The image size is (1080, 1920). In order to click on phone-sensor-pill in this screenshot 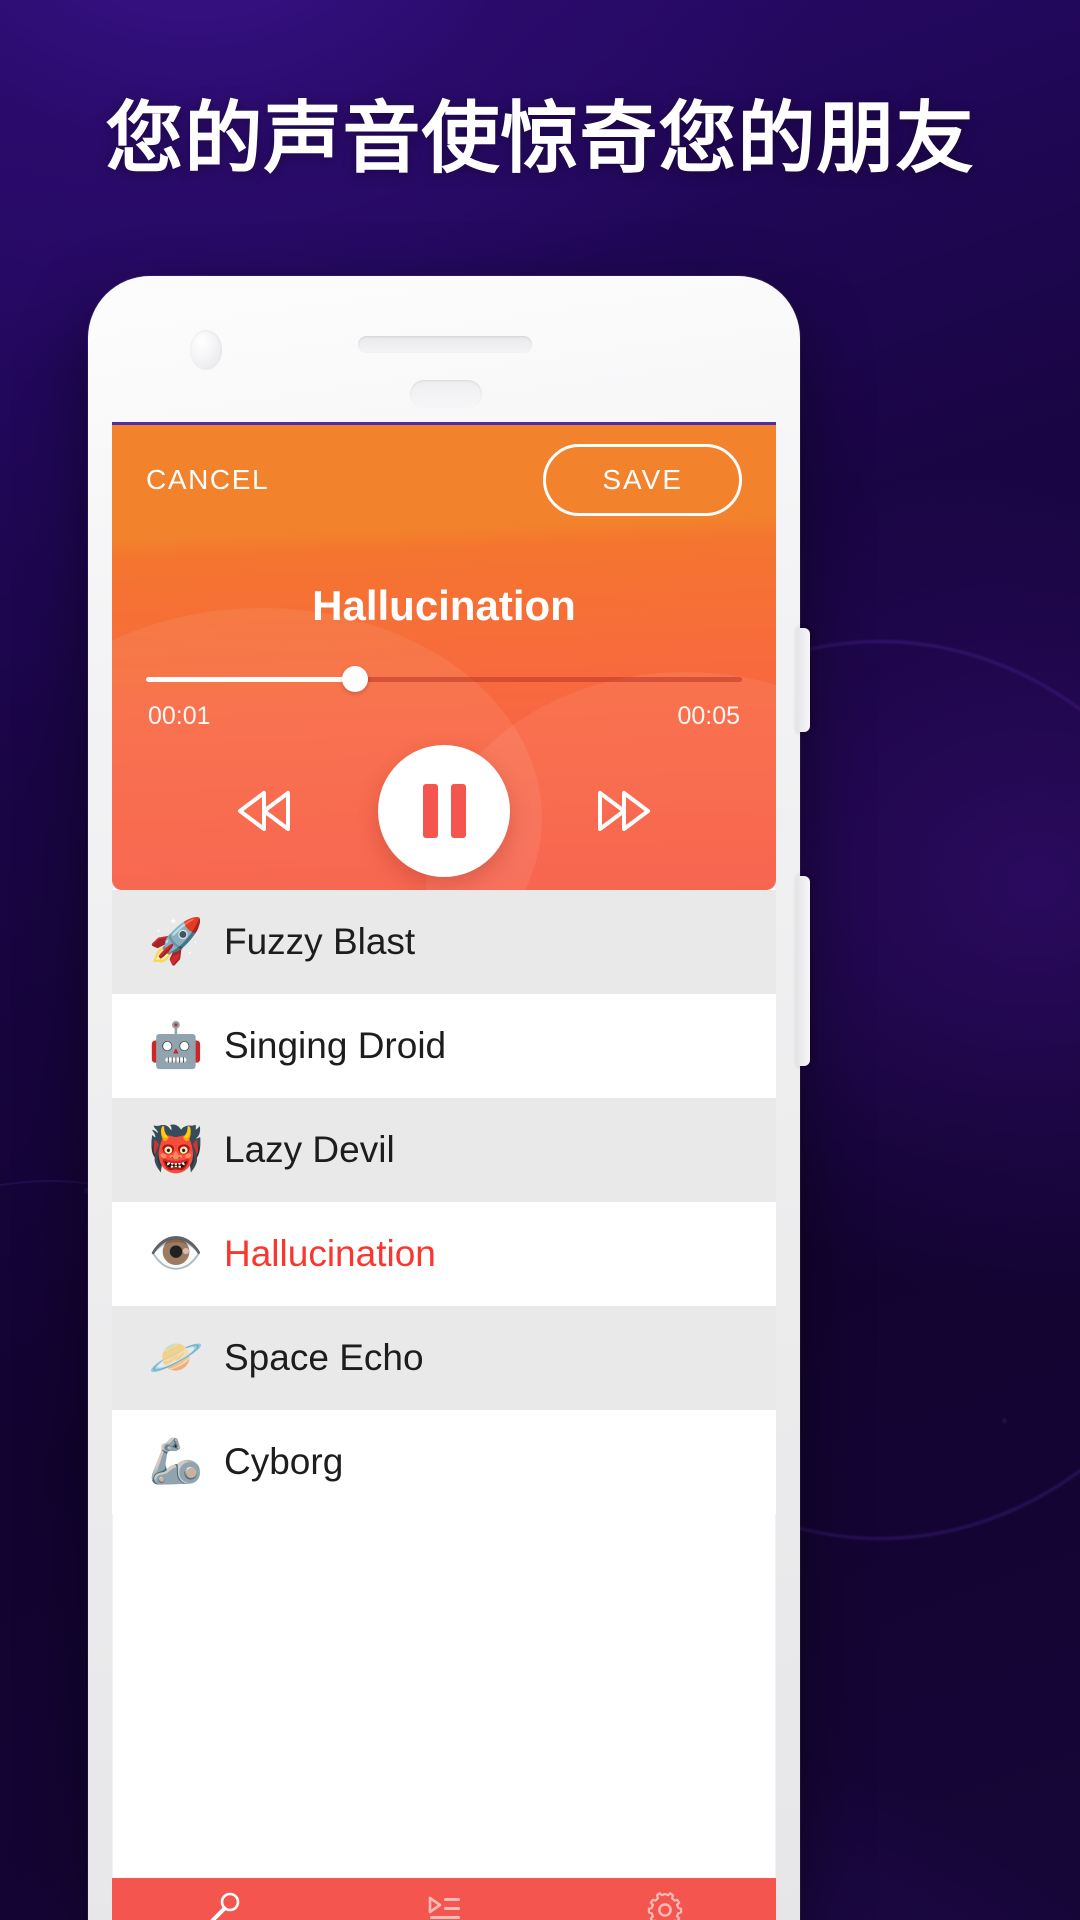, I will do `click(446, 394)`.